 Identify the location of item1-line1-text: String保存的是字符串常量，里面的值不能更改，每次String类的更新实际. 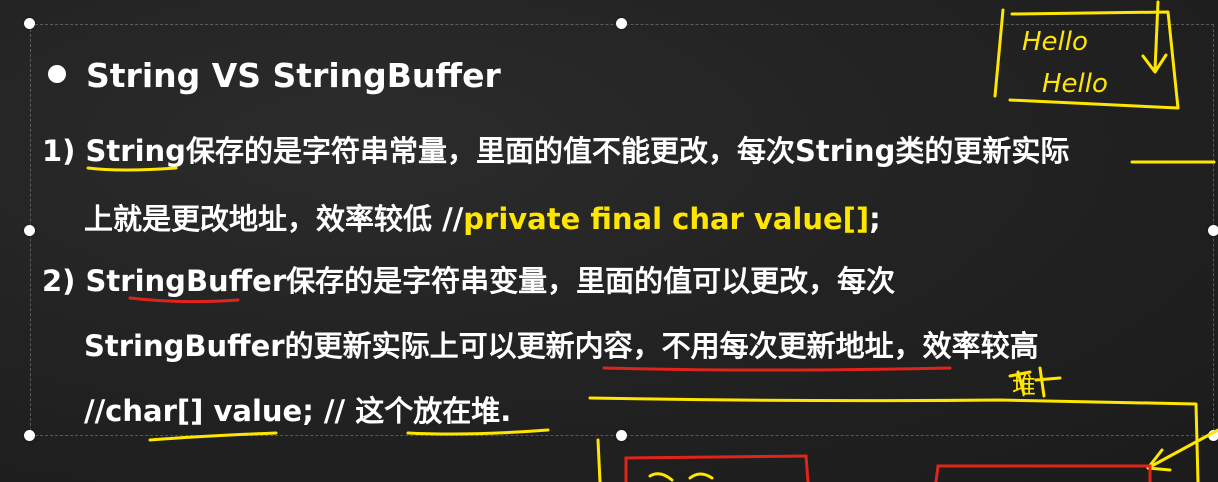
(577, 151).